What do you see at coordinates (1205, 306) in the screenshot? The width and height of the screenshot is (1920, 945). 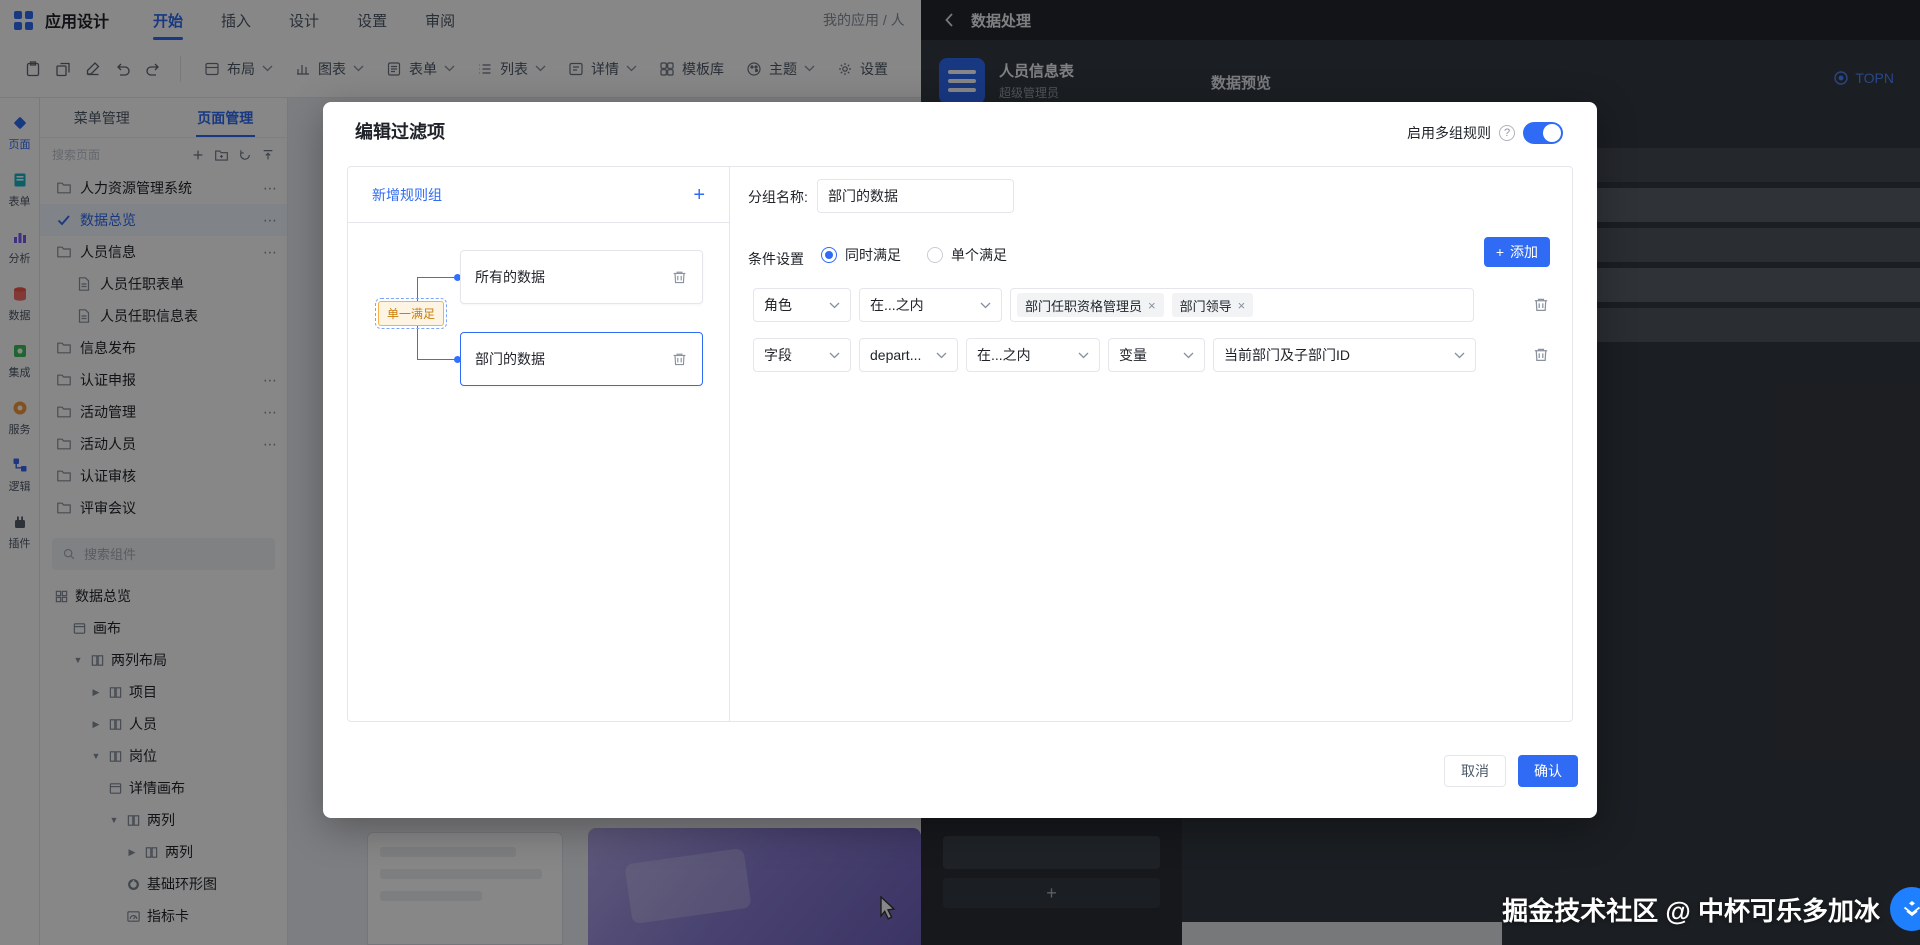 I see `tag-label: 部门领导` at bounding box center [1205, 306].